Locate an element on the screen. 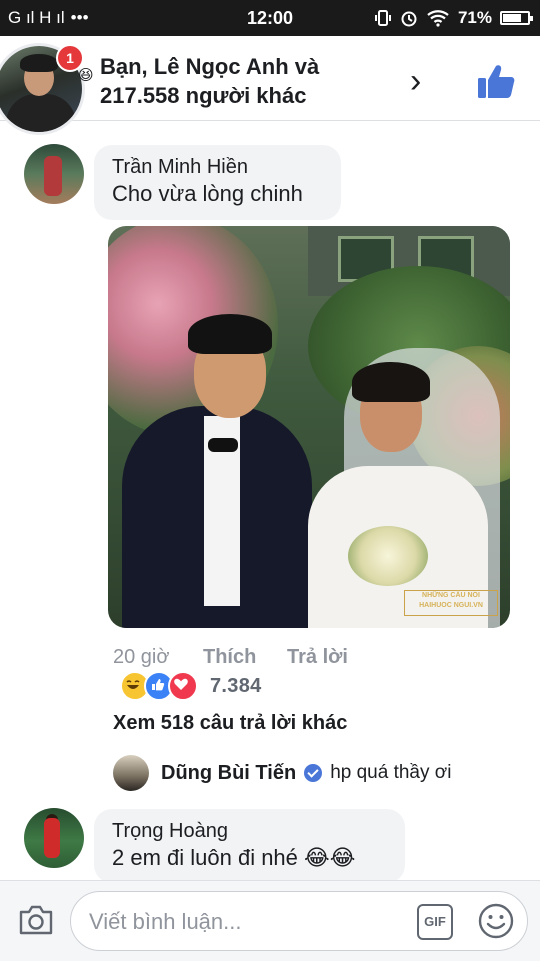  status-right: 71% is located at coordinates (453, 18).